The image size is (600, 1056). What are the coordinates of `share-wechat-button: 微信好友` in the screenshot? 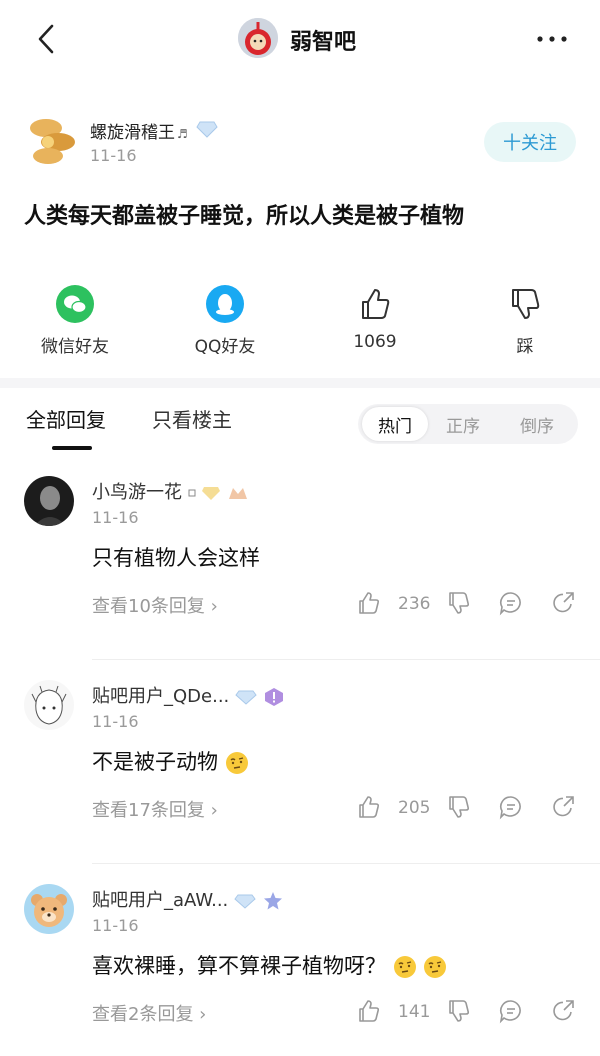 It's located at (75, 320).